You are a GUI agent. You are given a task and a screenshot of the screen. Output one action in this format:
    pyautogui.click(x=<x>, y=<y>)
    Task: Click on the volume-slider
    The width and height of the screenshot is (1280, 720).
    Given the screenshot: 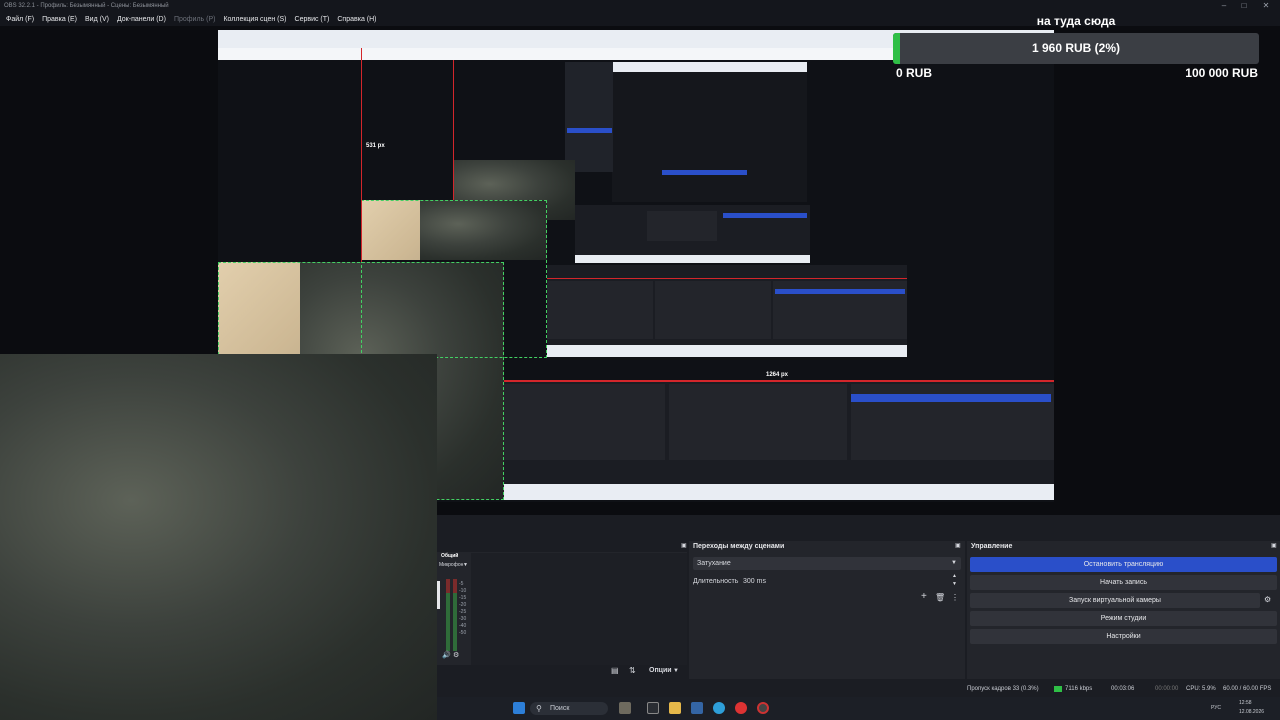 What is the action you would take?
    pyautogui.click(x=438, y=595)
    